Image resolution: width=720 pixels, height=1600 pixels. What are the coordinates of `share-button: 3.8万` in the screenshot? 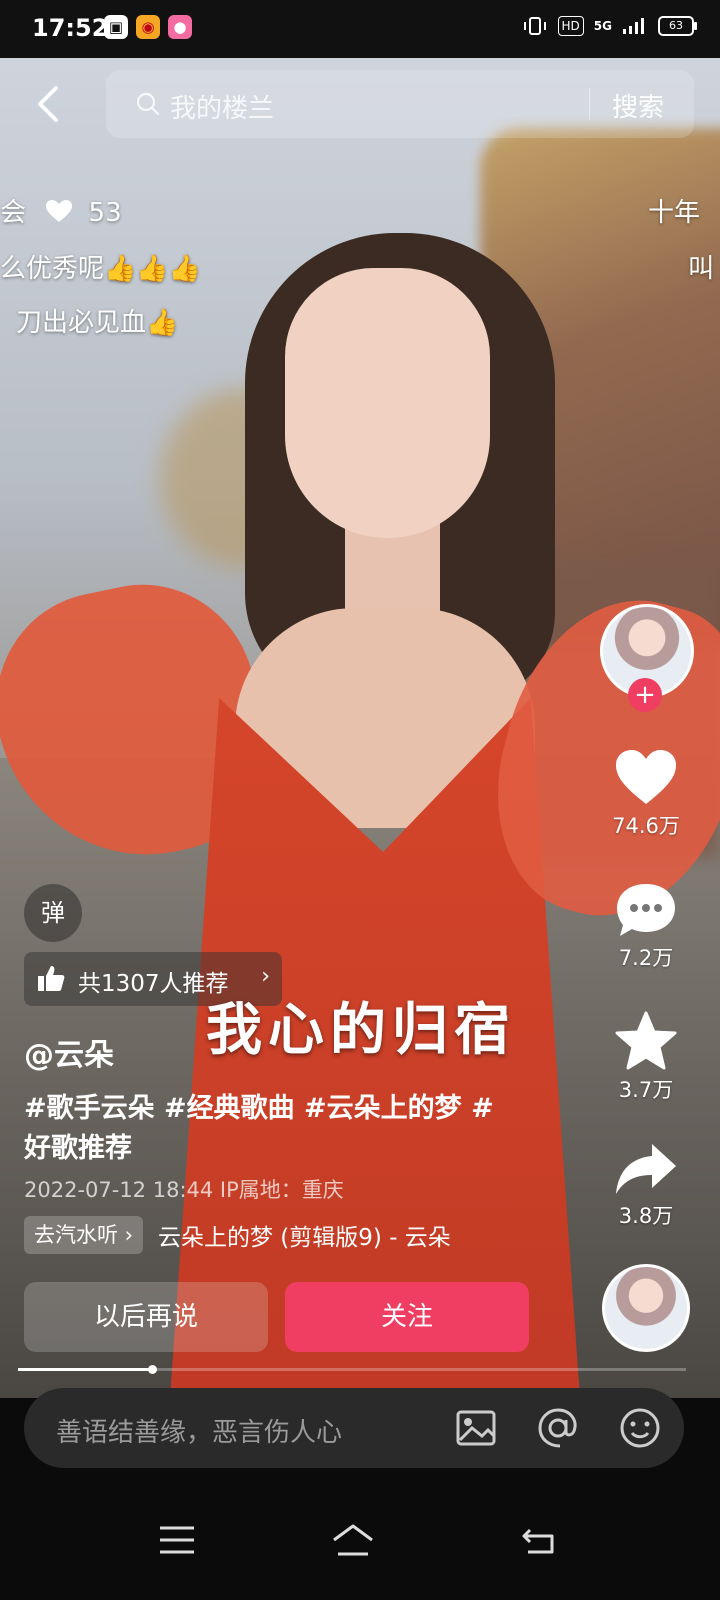 It's located at (646, 1185).